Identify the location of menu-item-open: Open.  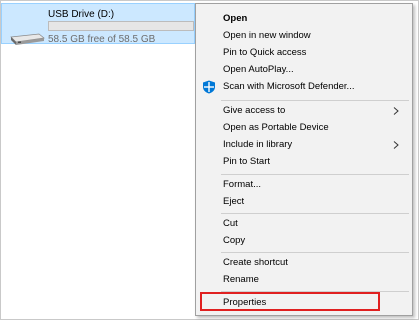
(304, 19).